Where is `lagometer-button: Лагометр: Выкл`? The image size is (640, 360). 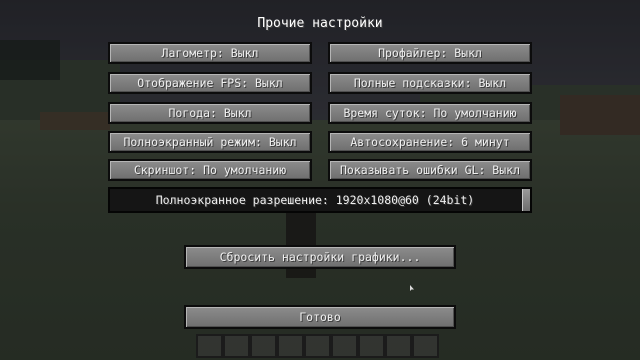
lagometer-button: Лагометр: Выкл is located at coordinates (210, 53).